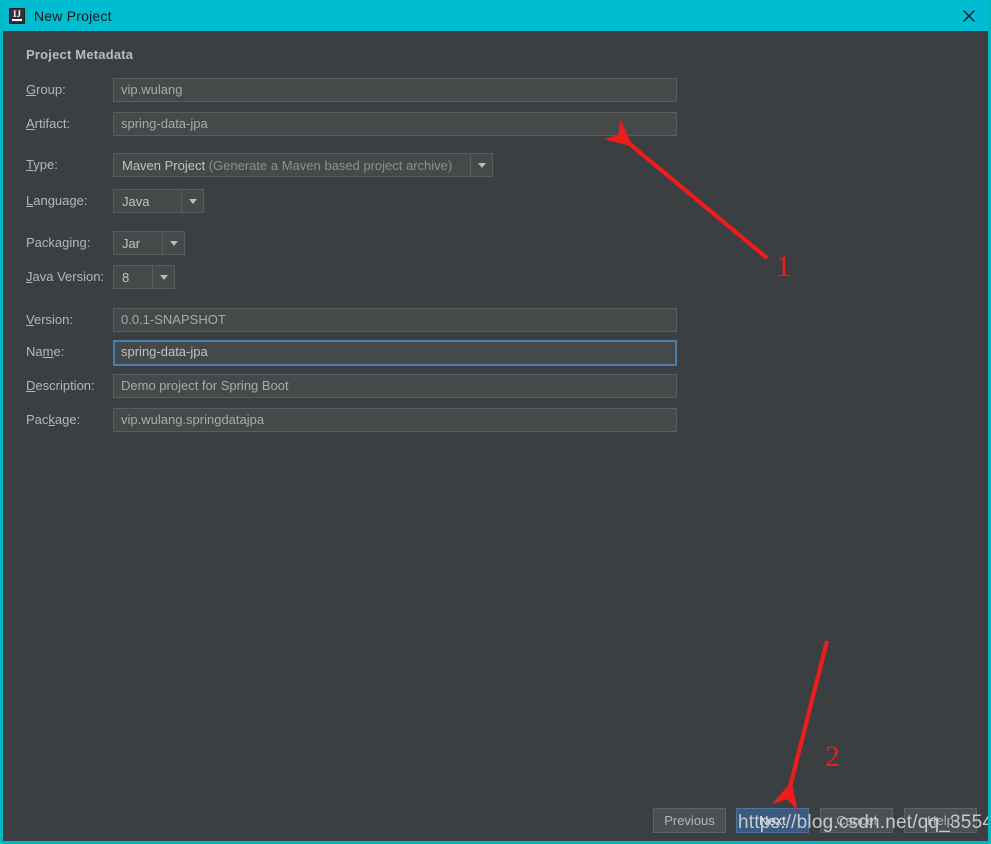 The image size is (991, 844). I want to click on label-name: Name:, so click(45, 351).